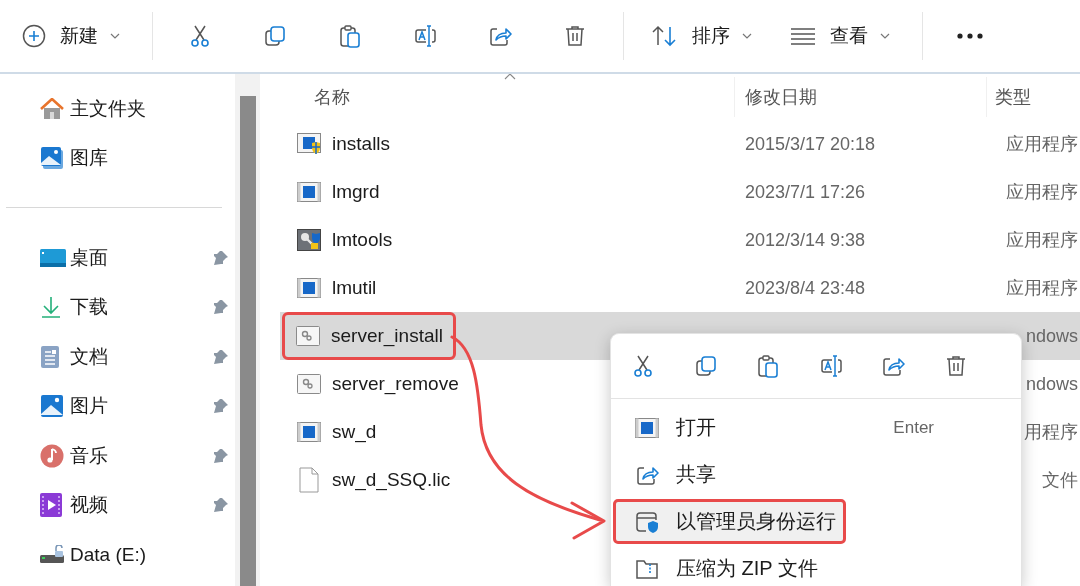 The image size is (1080, 586). I want to click on date-cell: 2023/7/1 17:26, so click(805, 192).